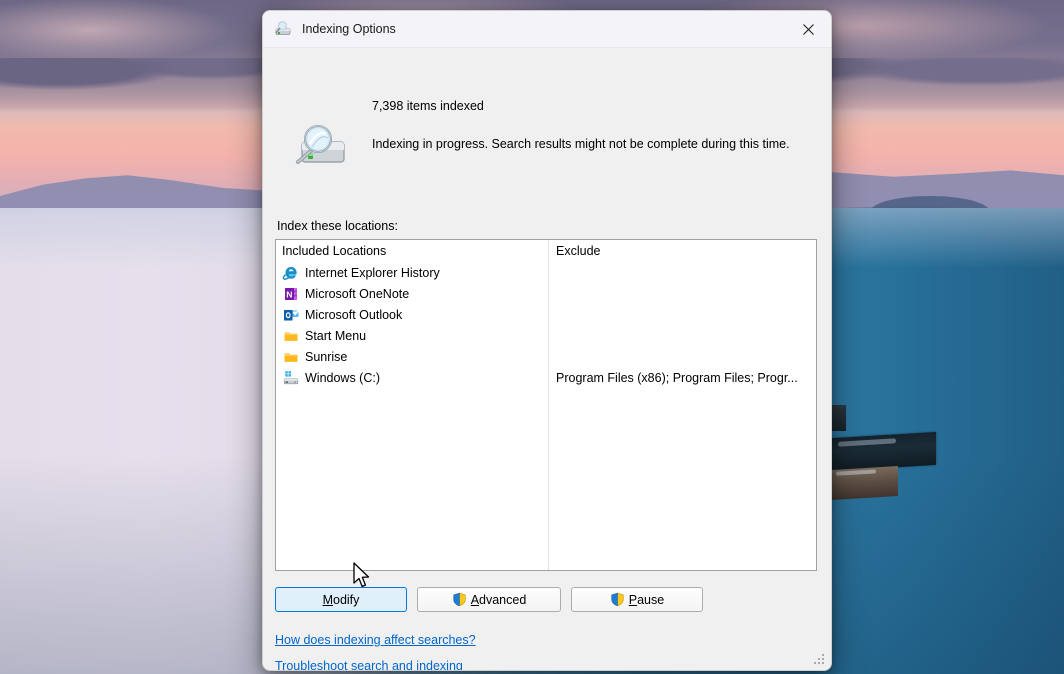 This screenshot has width=1064, height=674. Describe the element at coordinates (820, 660) in the screenshot. I see `resize-grip` at that location.